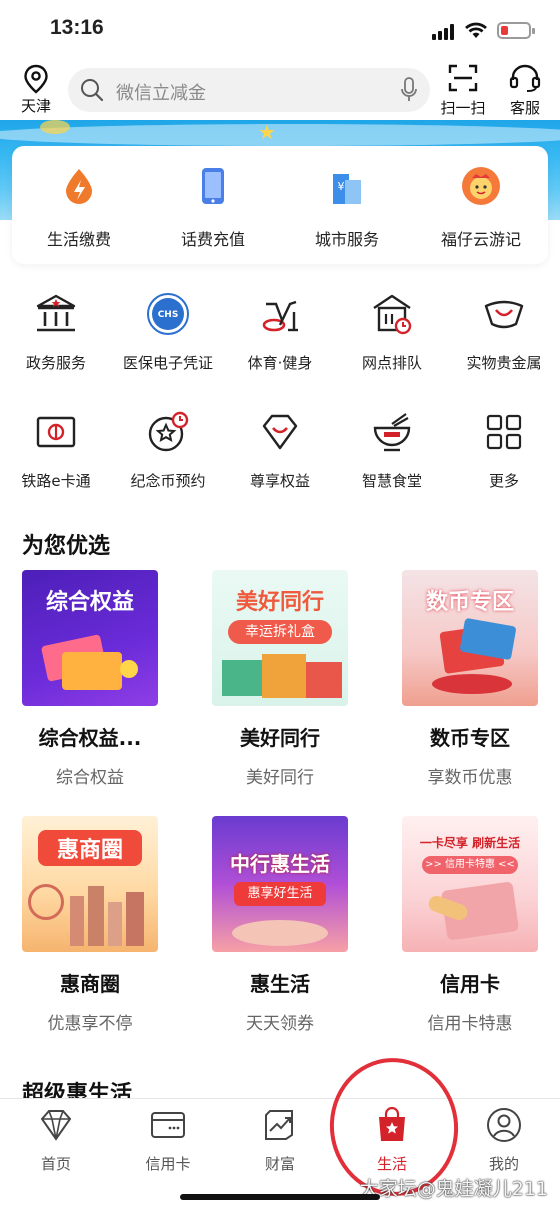 This screenshot has height=1212, width=560. I want to click on tab-wealth: 财富, so click(280, 1140).